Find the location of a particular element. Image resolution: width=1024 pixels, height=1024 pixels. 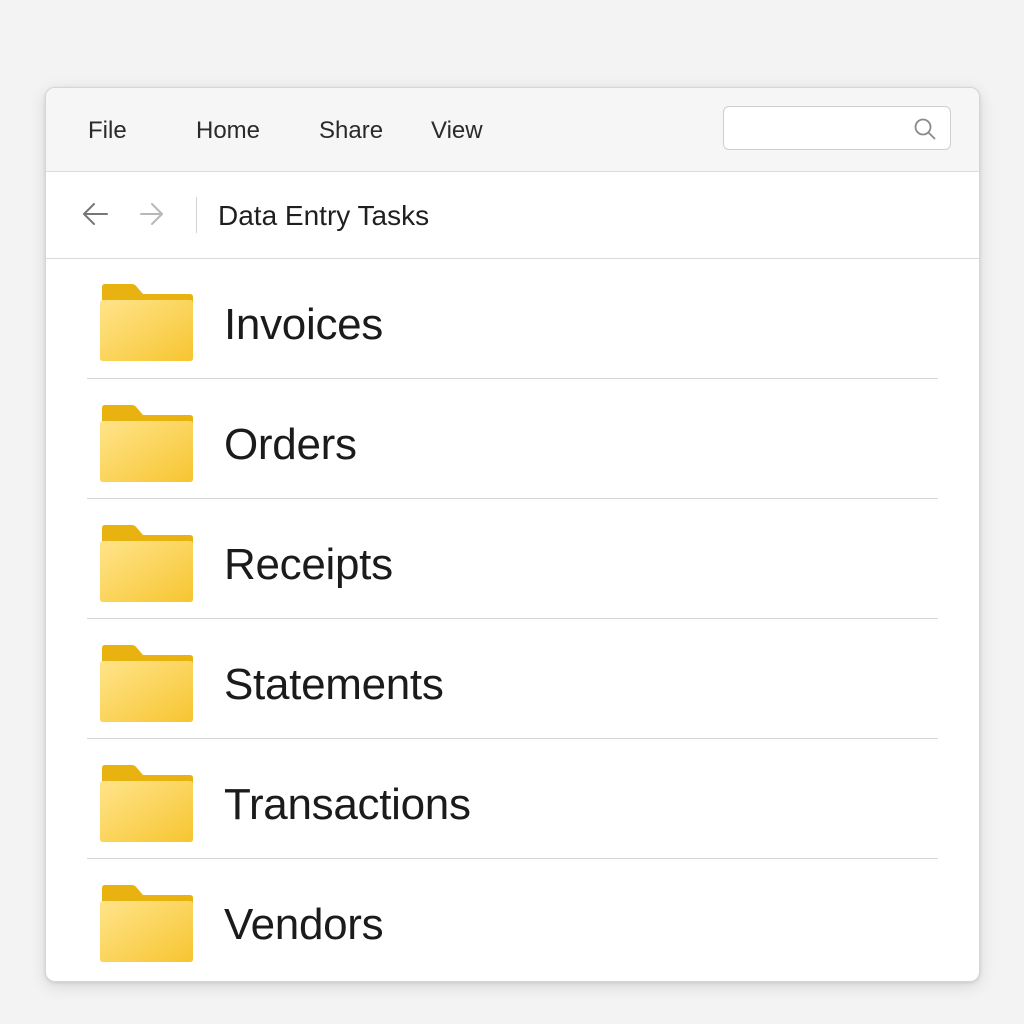

search-icon is located at coordinates (925, 129).